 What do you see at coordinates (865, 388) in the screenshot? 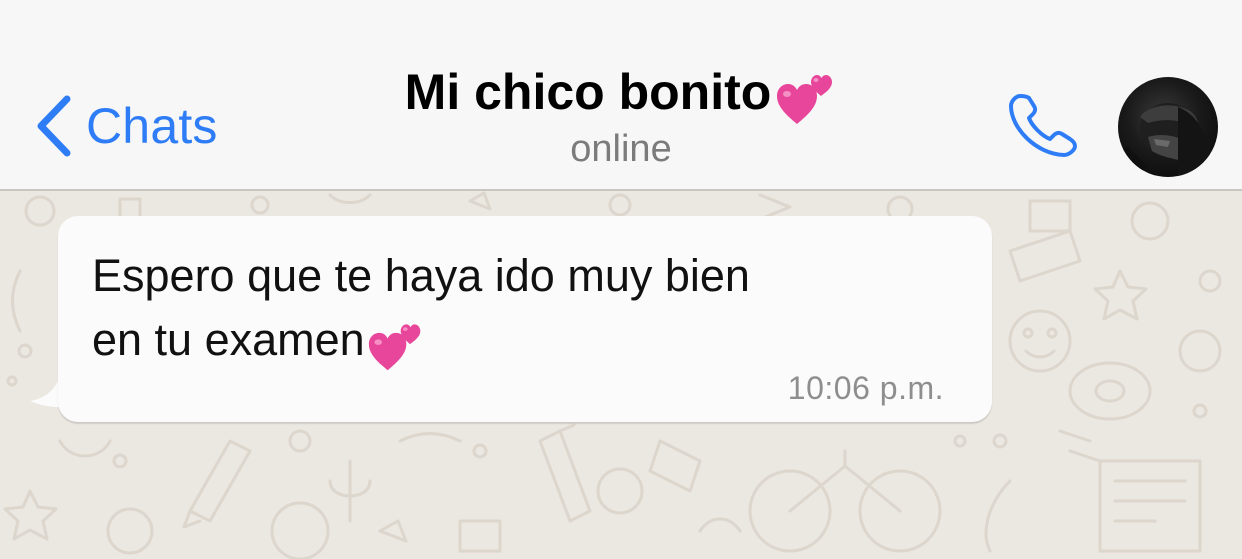
I see `message-timestamp: 10:06 p.m.` at bounding box center [865, 388].